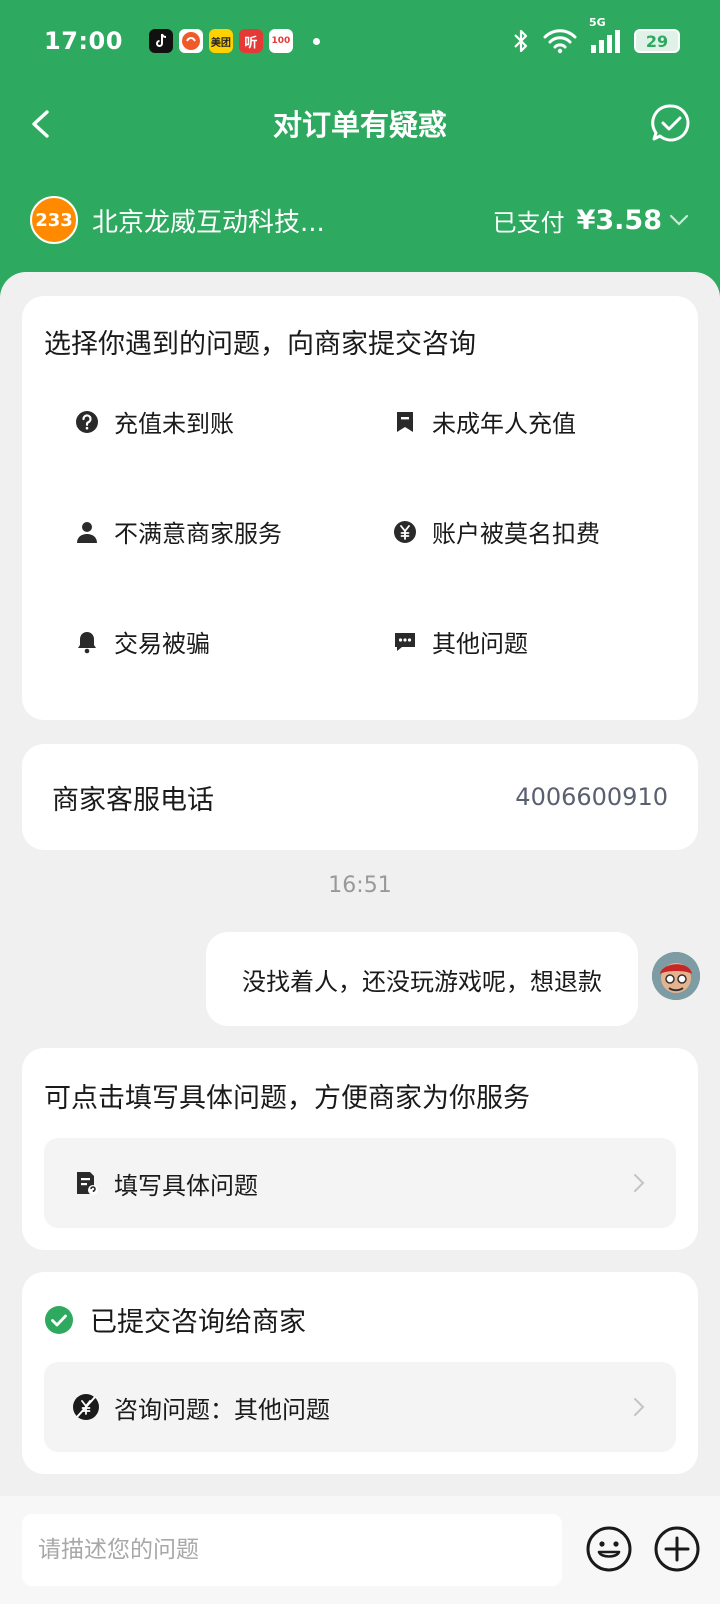 The width and height of the screenshot is (720, 1604). I want to click on fill-card-title: 可点击填写具体问题，方便商家为你服务, so click(287, 1098).